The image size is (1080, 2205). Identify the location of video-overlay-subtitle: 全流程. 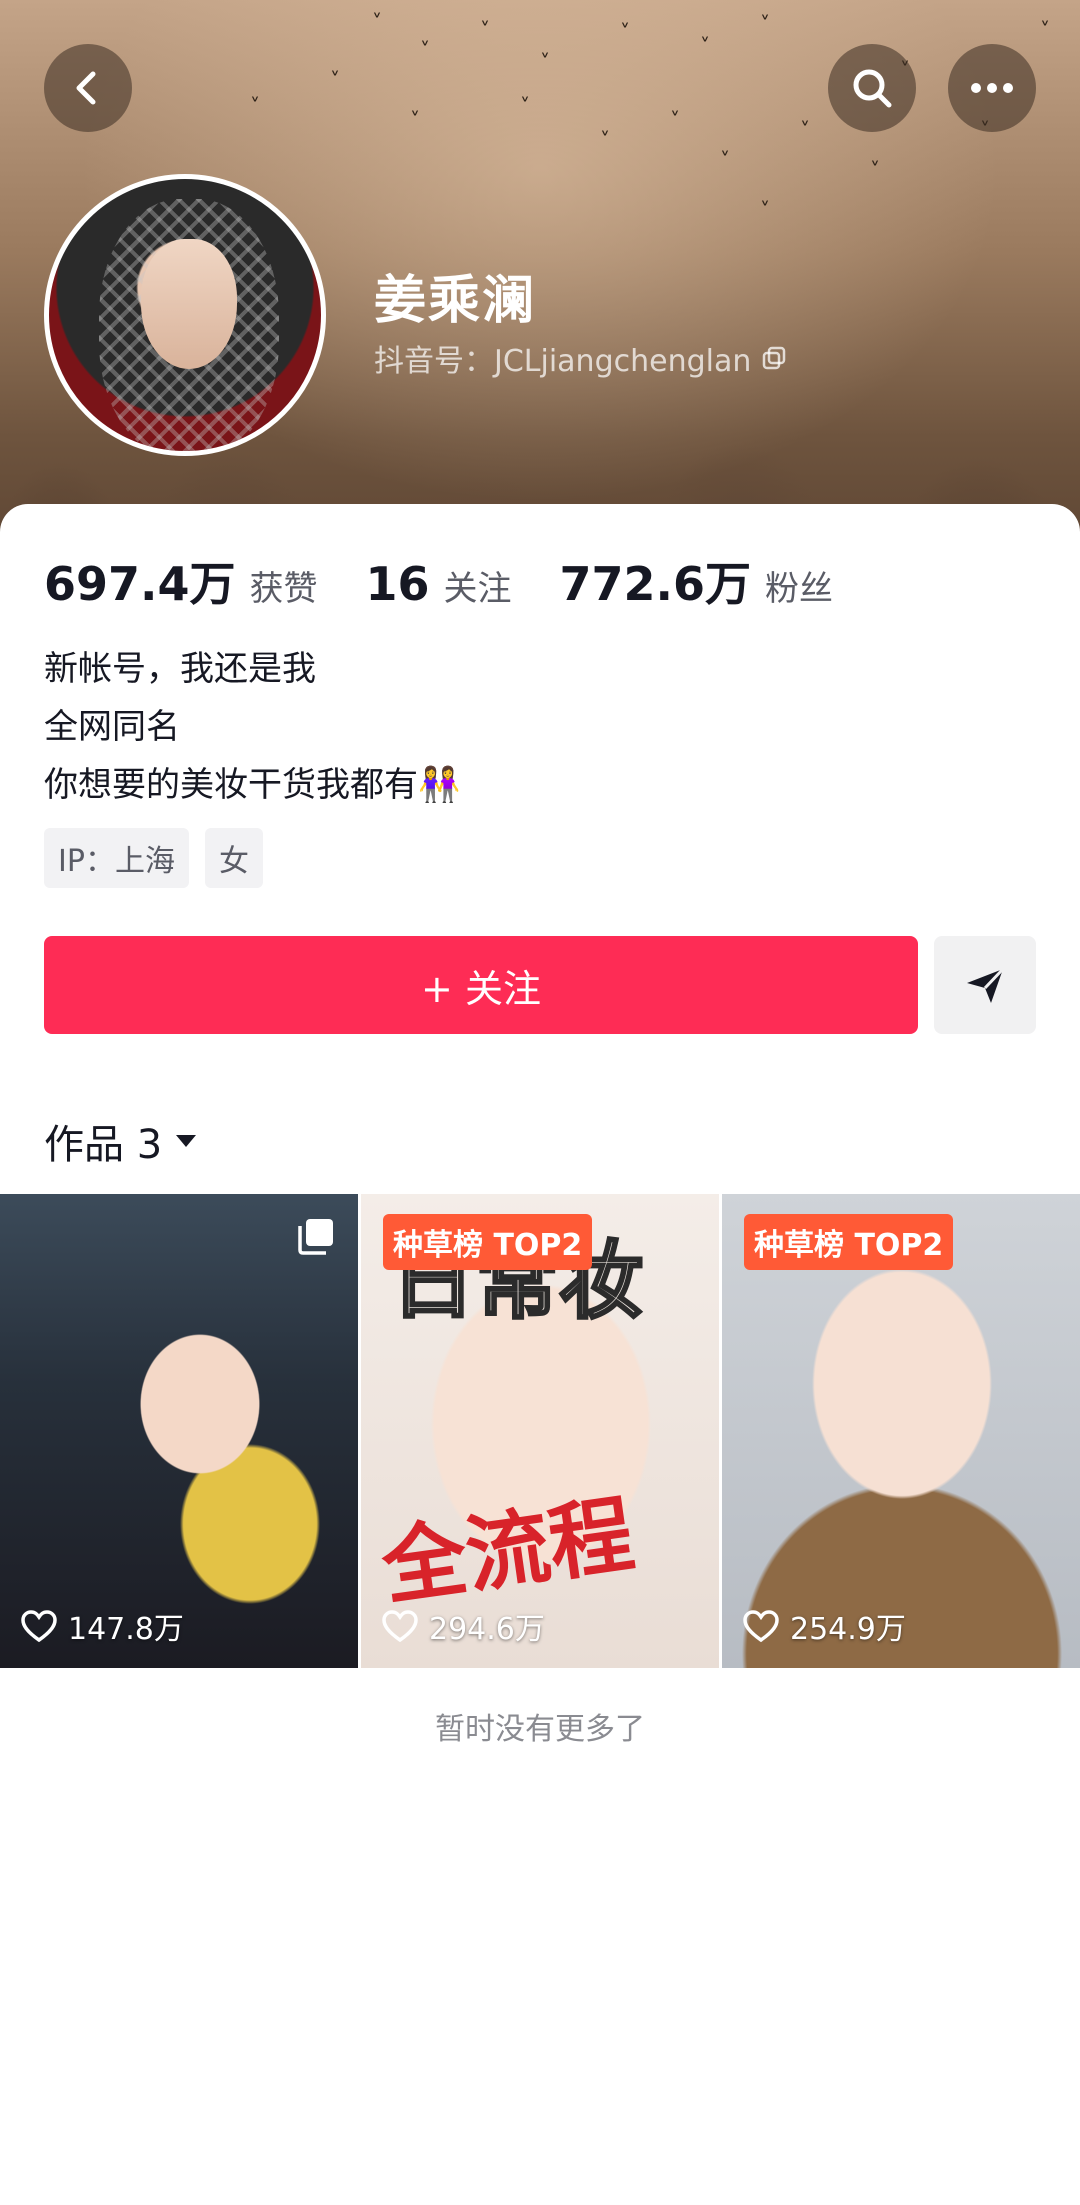
(508, 1550).